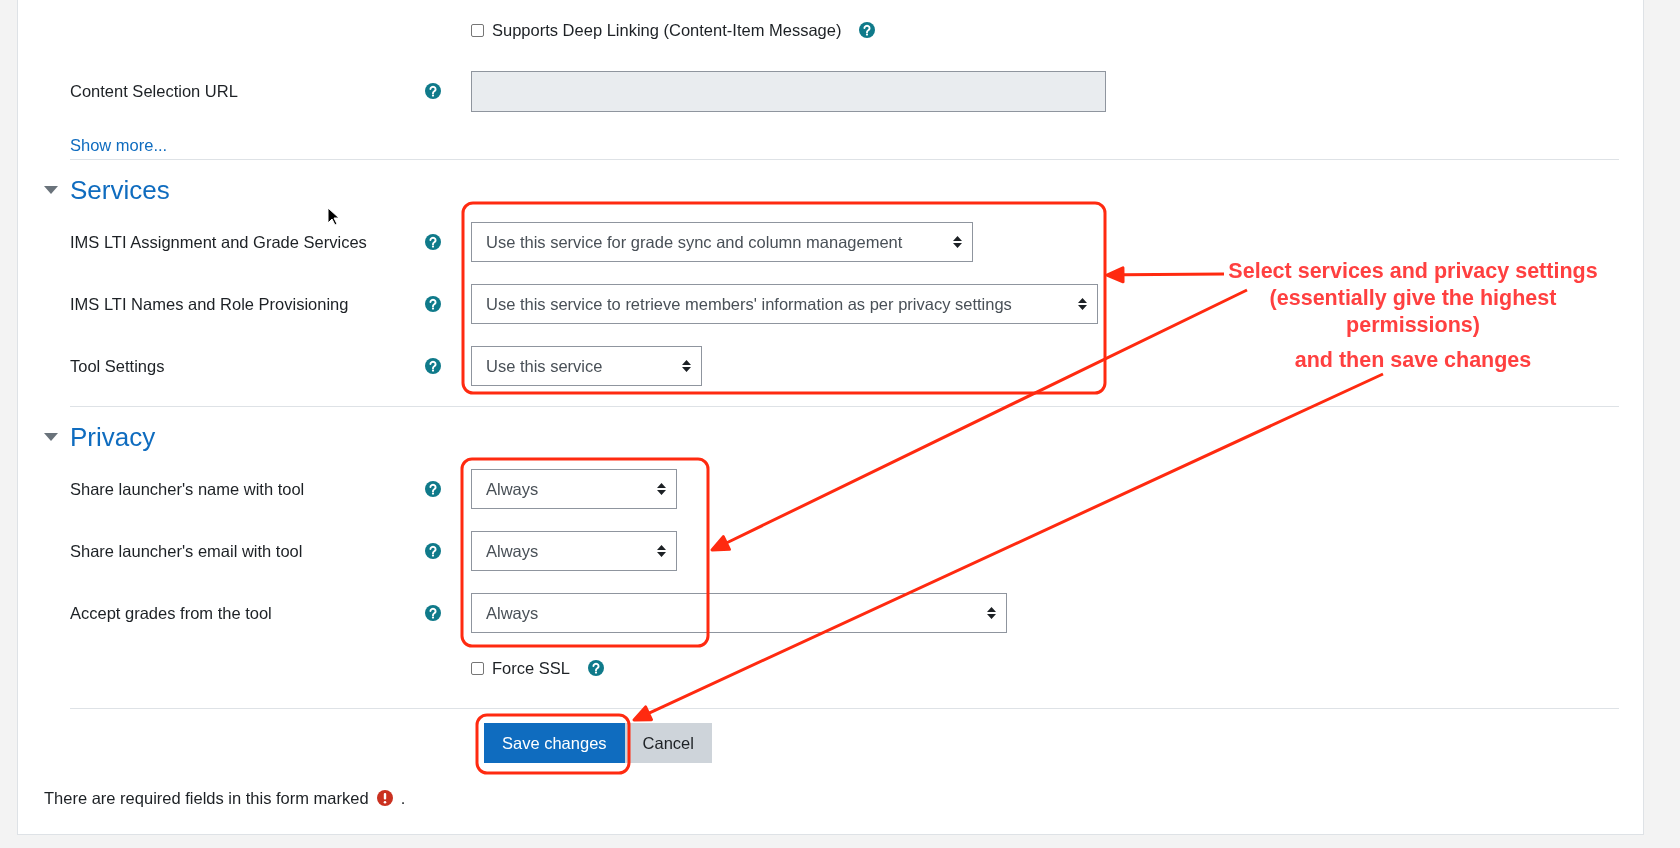  What do you see at coordinates (333, 216) in the screenshot?
I see `mouse-pointer-icon` at bounding box center [333, 216].